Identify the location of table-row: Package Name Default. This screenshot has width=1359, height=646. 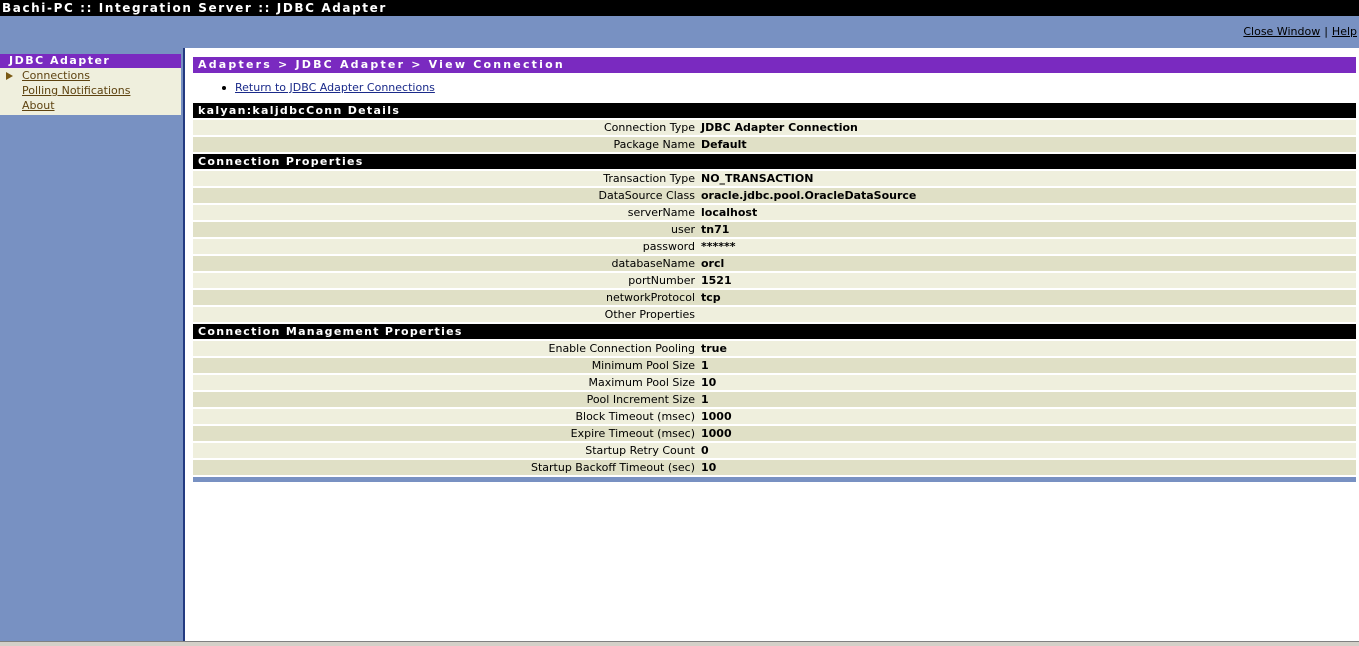
(774, 144).